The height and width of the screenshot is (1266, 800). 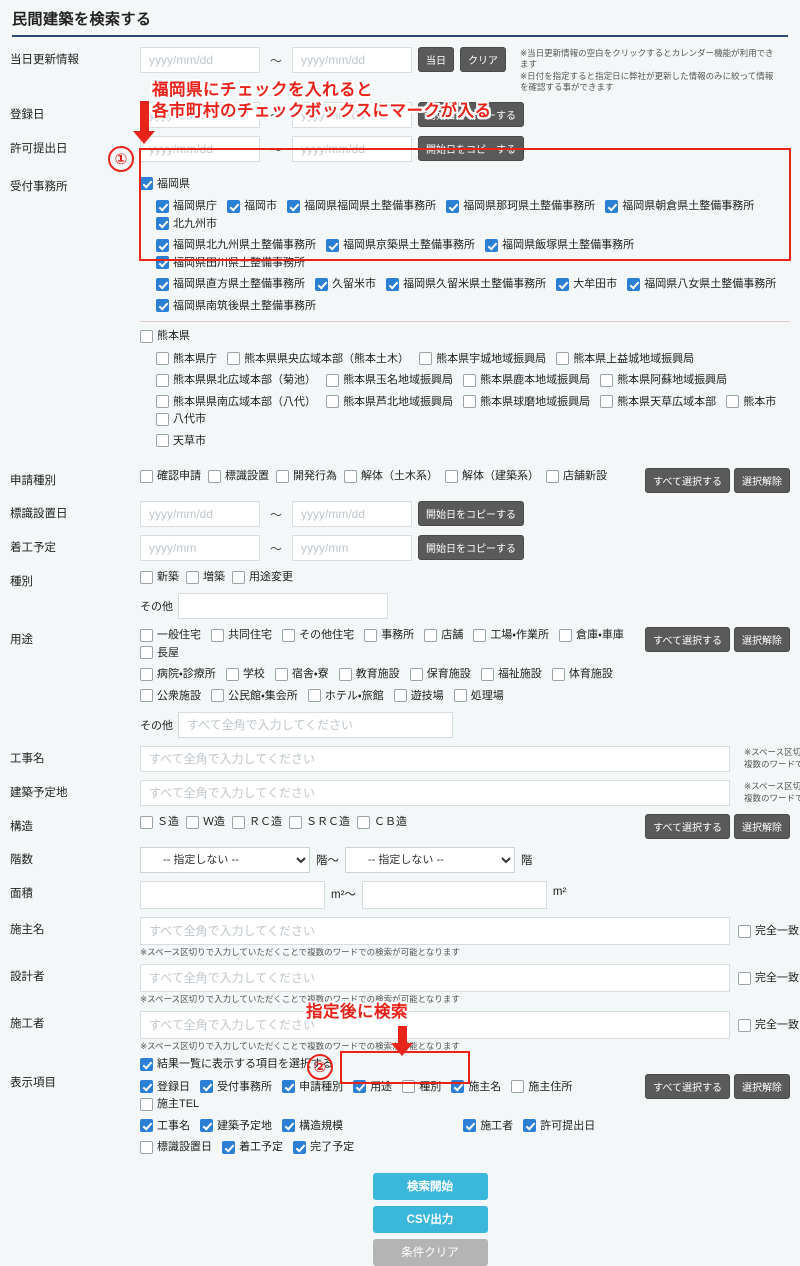 What do you see at coordinates (146, 336) in the screenshot?
I see `checkbox-kumamoto` at bounding box center [146, 336].